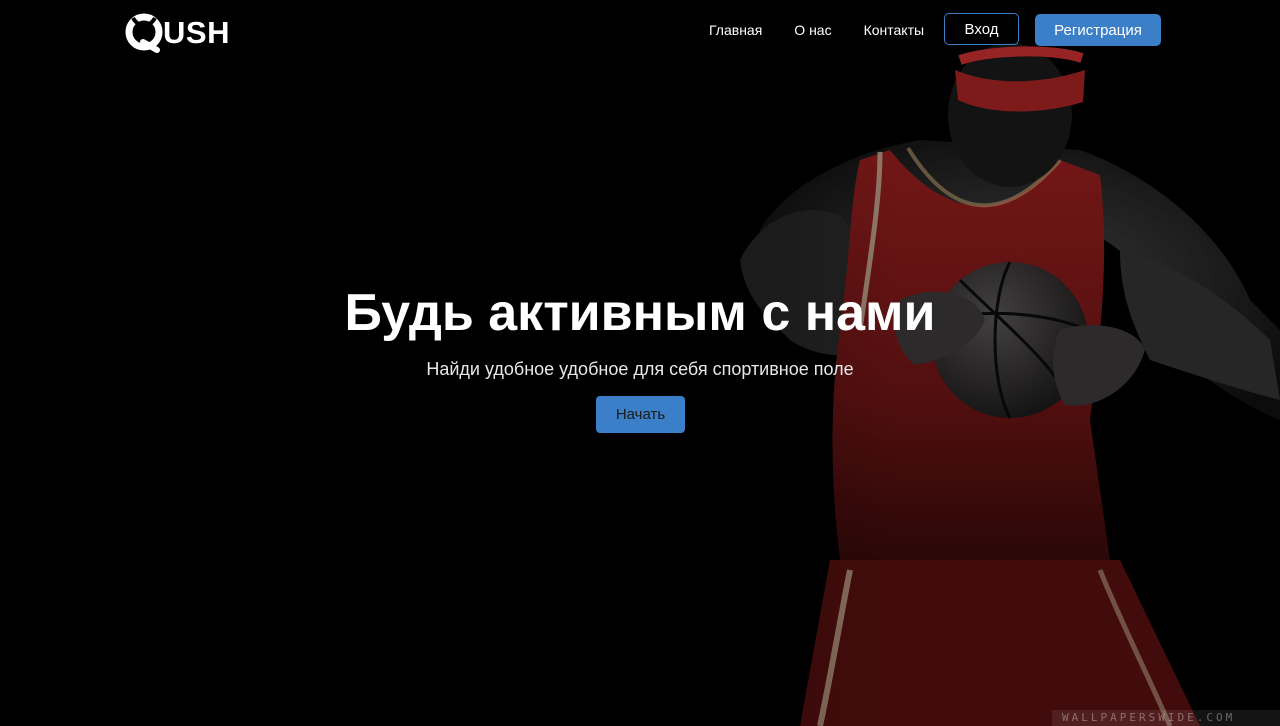 The height and width of the screenshot is (726, 1280). I want to click on nav-link-home: Главная, so click(735, 30).